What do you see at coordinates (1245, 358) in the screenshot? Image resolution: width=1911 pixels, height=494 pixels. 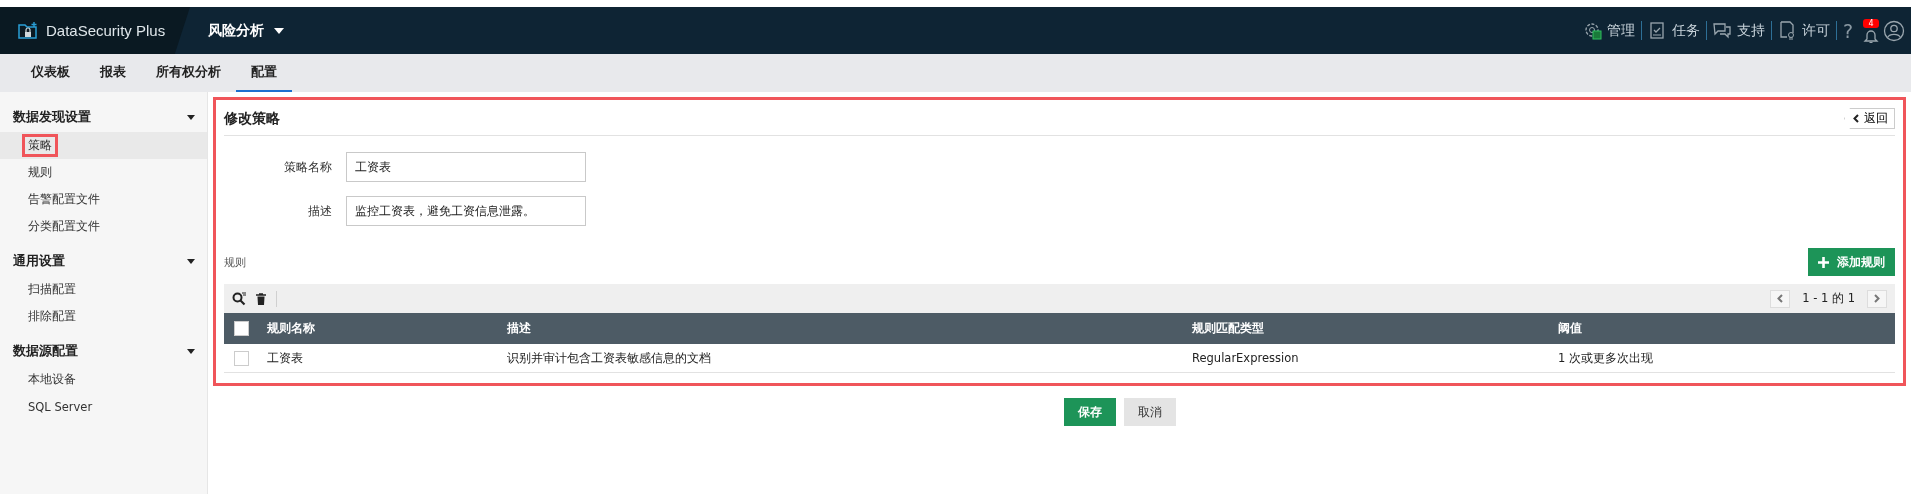 I see `table-cell: RegularExpression` at bounding box center [1245, 358].